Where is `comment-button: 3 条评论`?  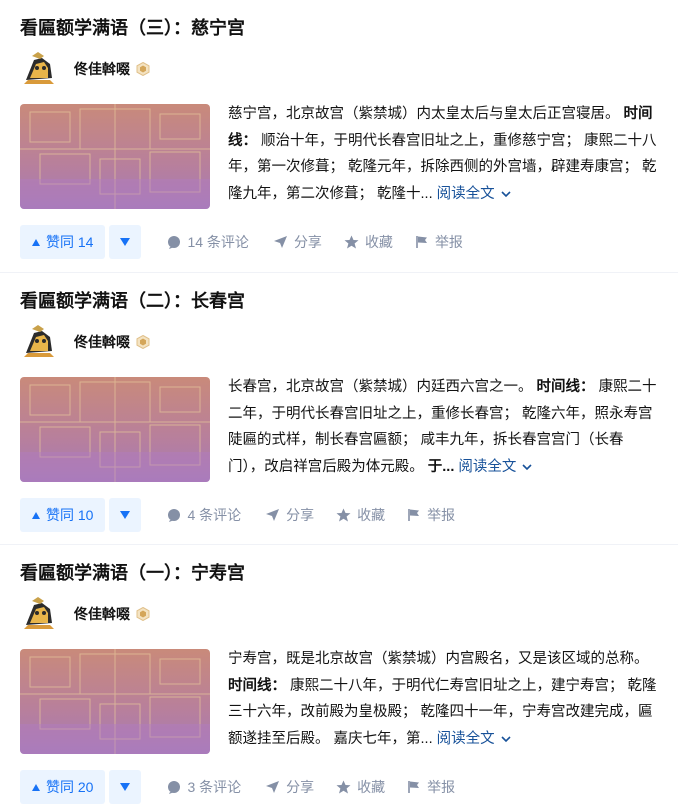 comment-button: 3 条评论 is located at coordinates (204, 787).